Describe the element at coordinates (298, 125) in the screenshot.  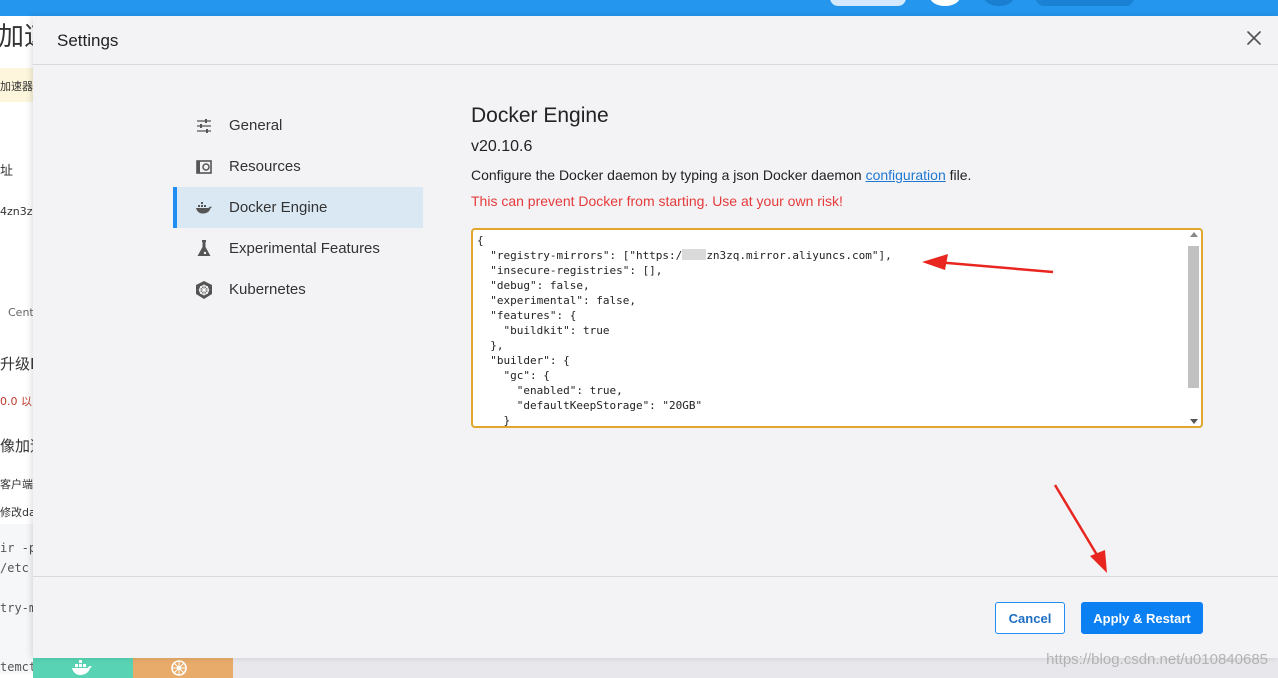
I see `sidebar-item-general: General` at that location.